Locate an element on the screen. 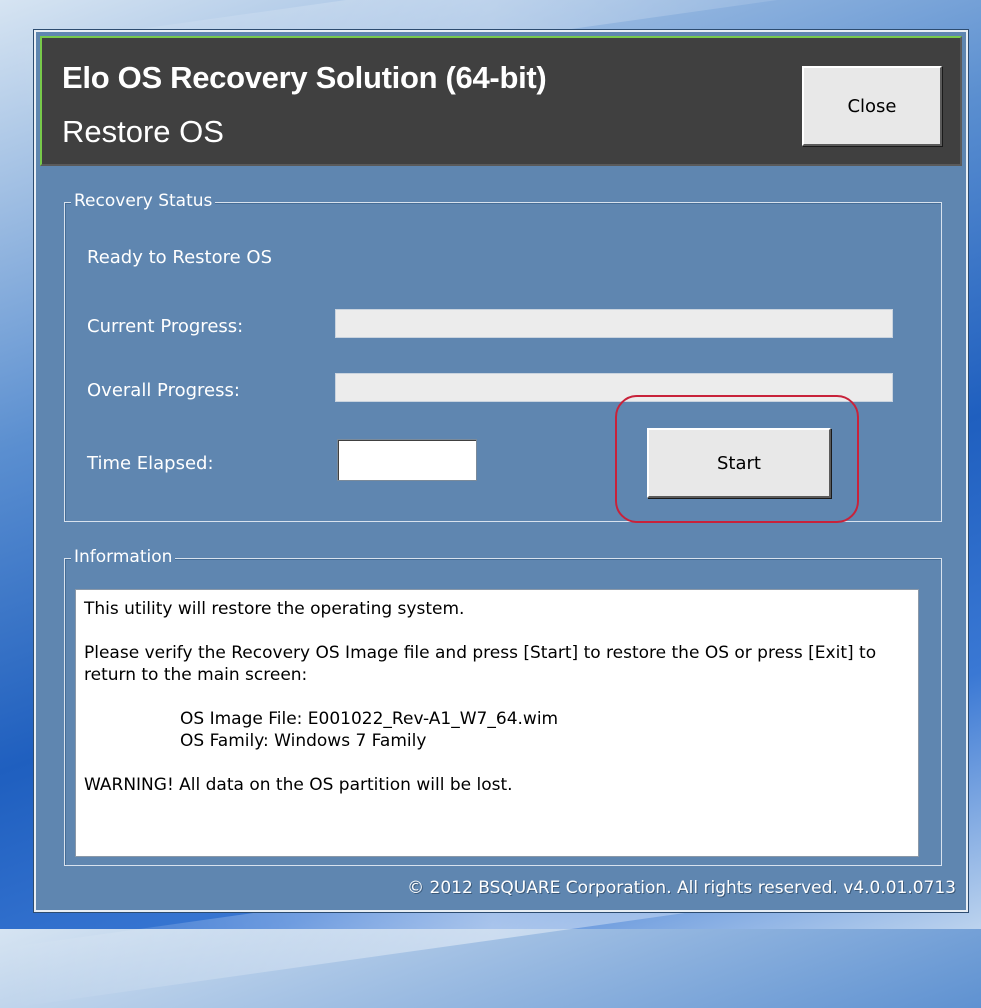 The width and height of the screenshot is (981, 1008). page-subtitle: Restore OS is located at coordinates (143, 131).